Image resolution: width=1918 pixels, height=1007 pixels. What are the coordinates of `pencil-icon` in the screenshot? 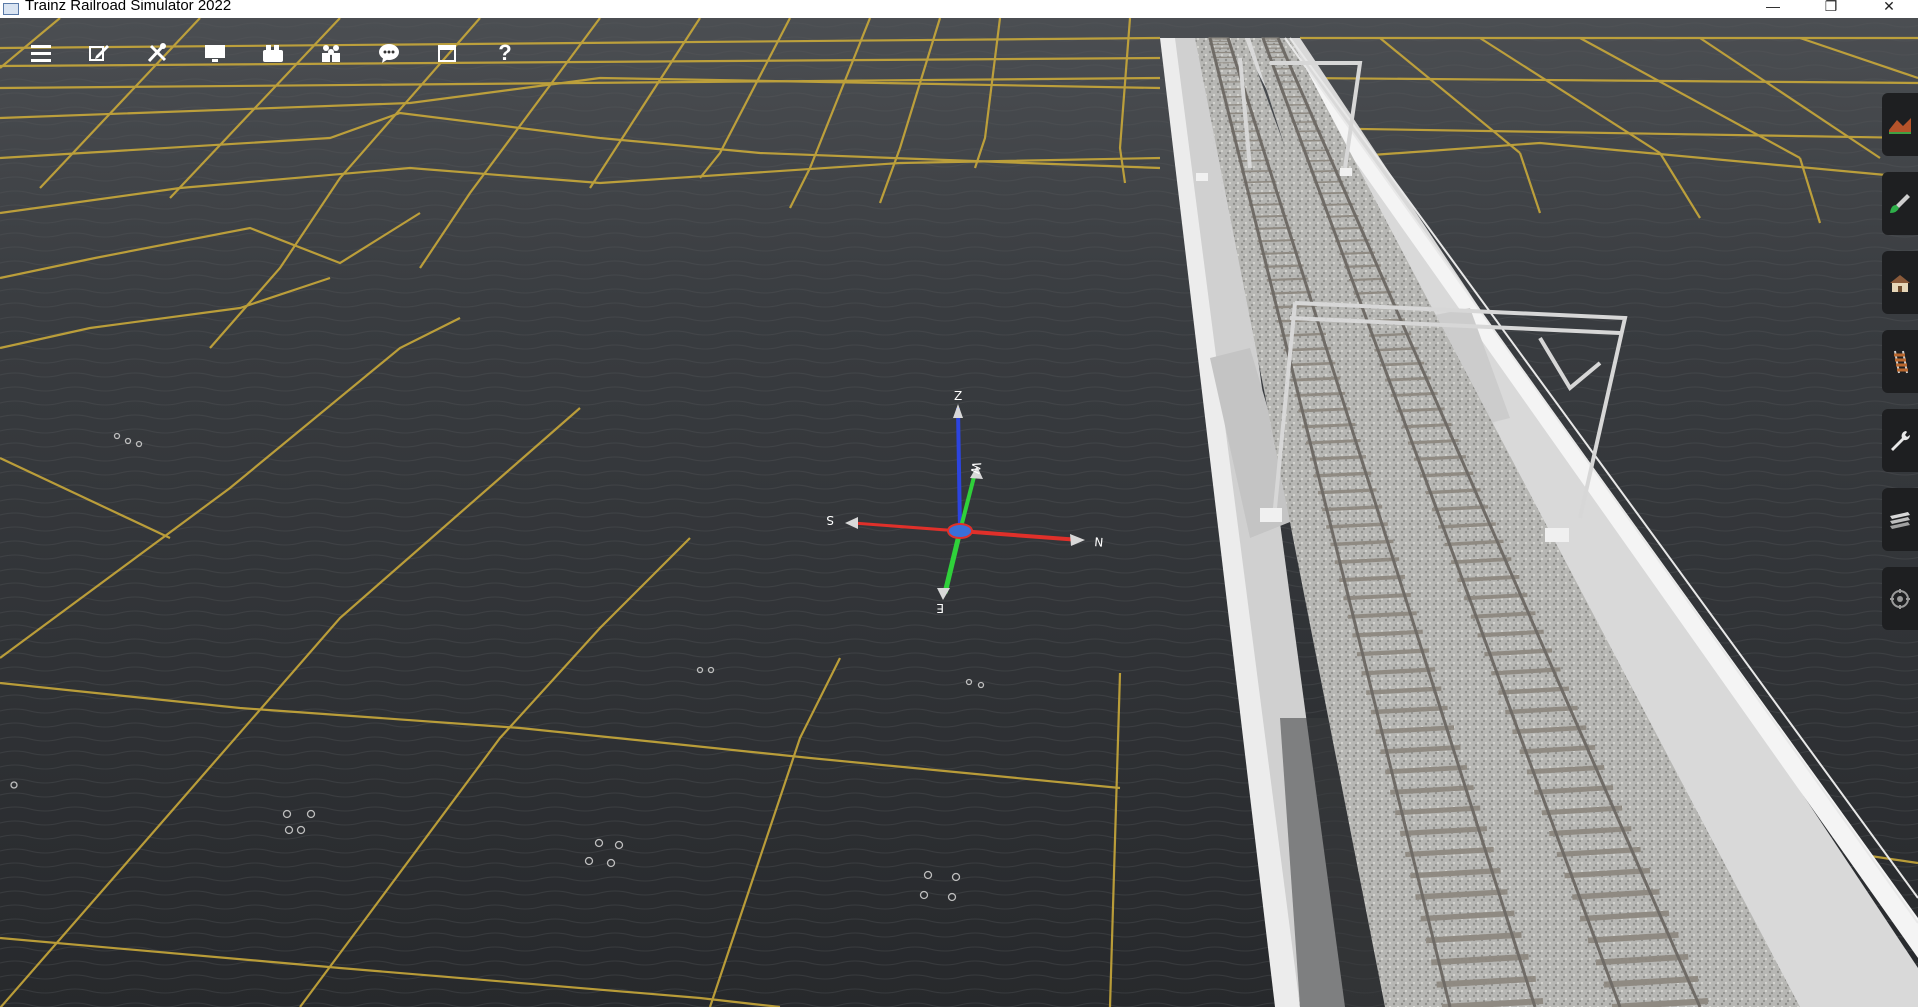 It's located at (99, 53).